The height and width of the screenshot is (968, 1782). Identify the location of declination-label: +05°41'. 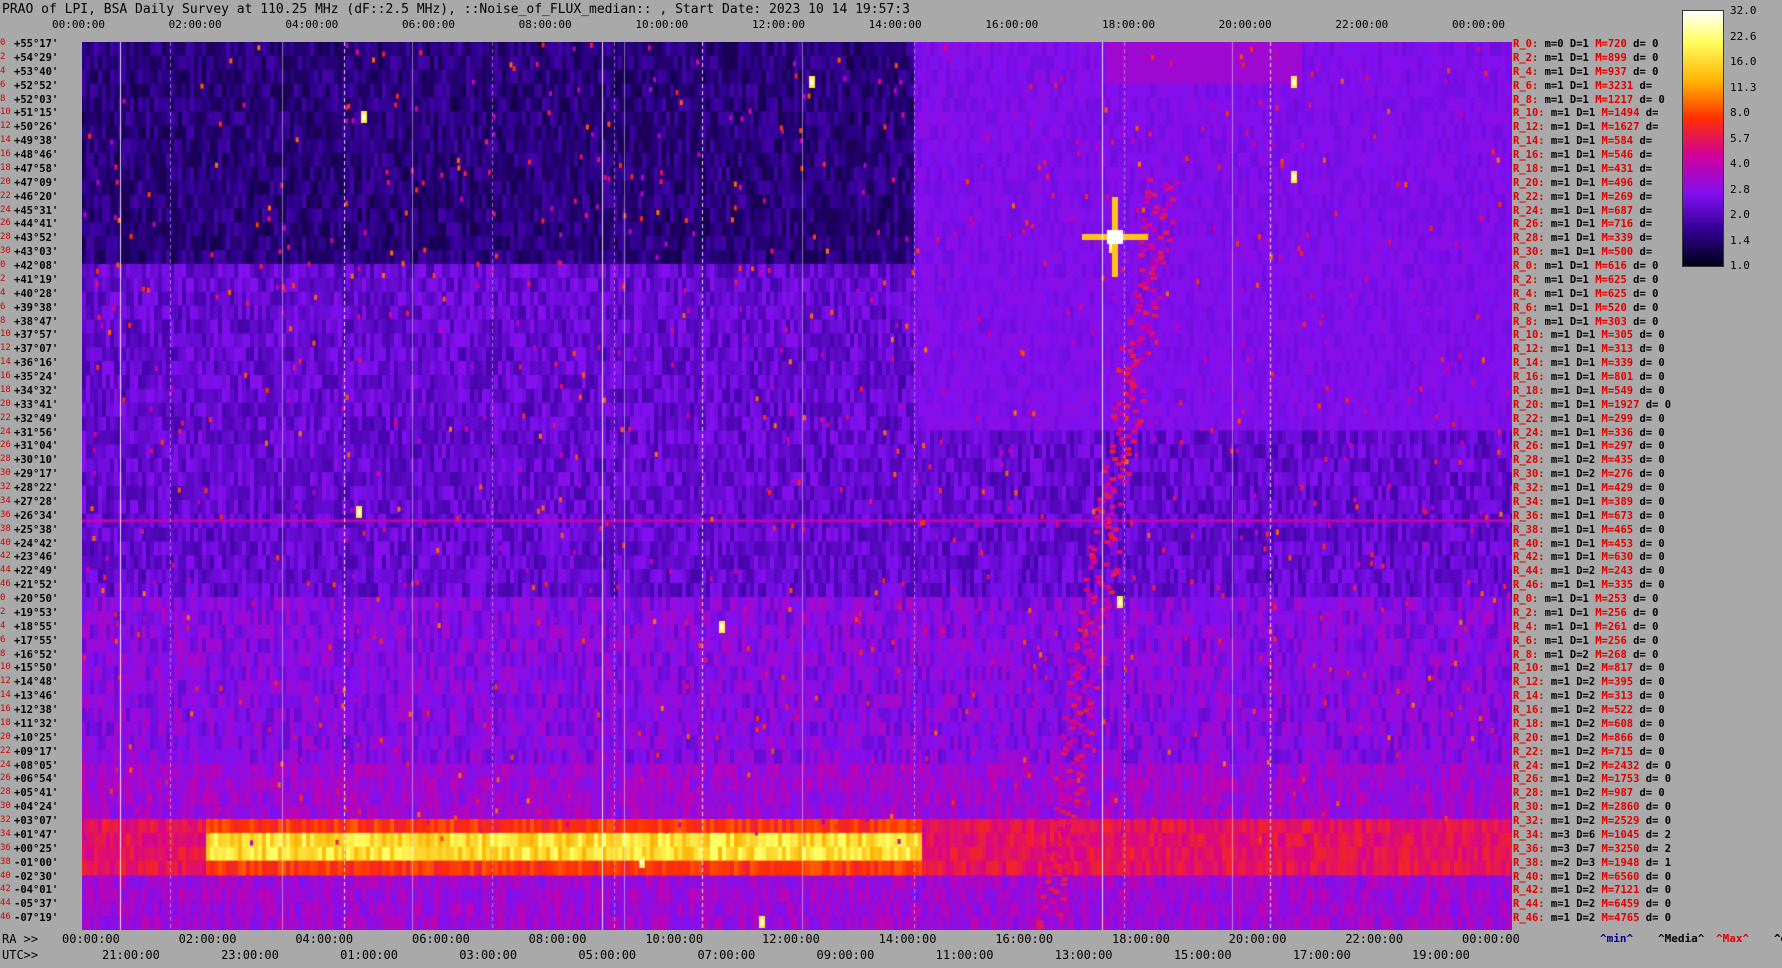
(36, 793).